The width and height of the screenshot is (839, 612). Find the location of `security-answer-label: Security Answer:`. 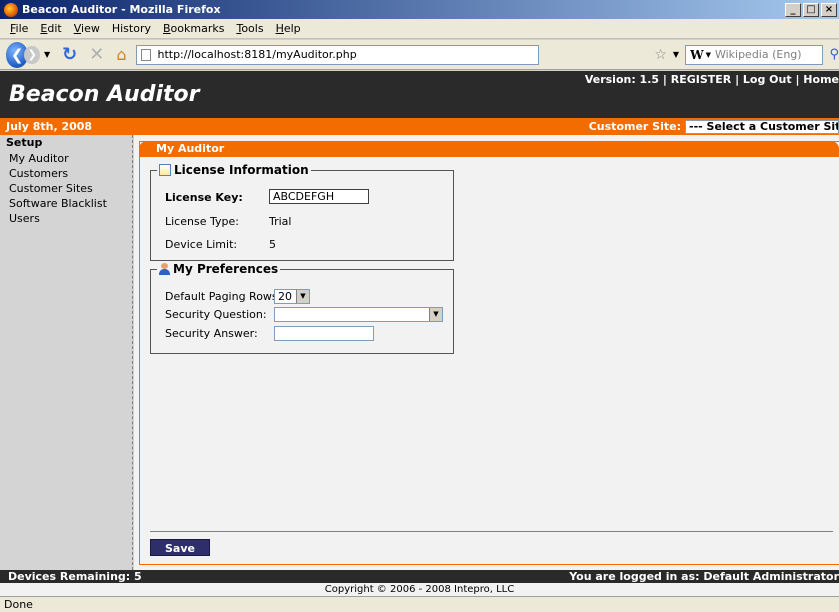

security-answer-label: Security Answer: is located at coordinates (211, 333).